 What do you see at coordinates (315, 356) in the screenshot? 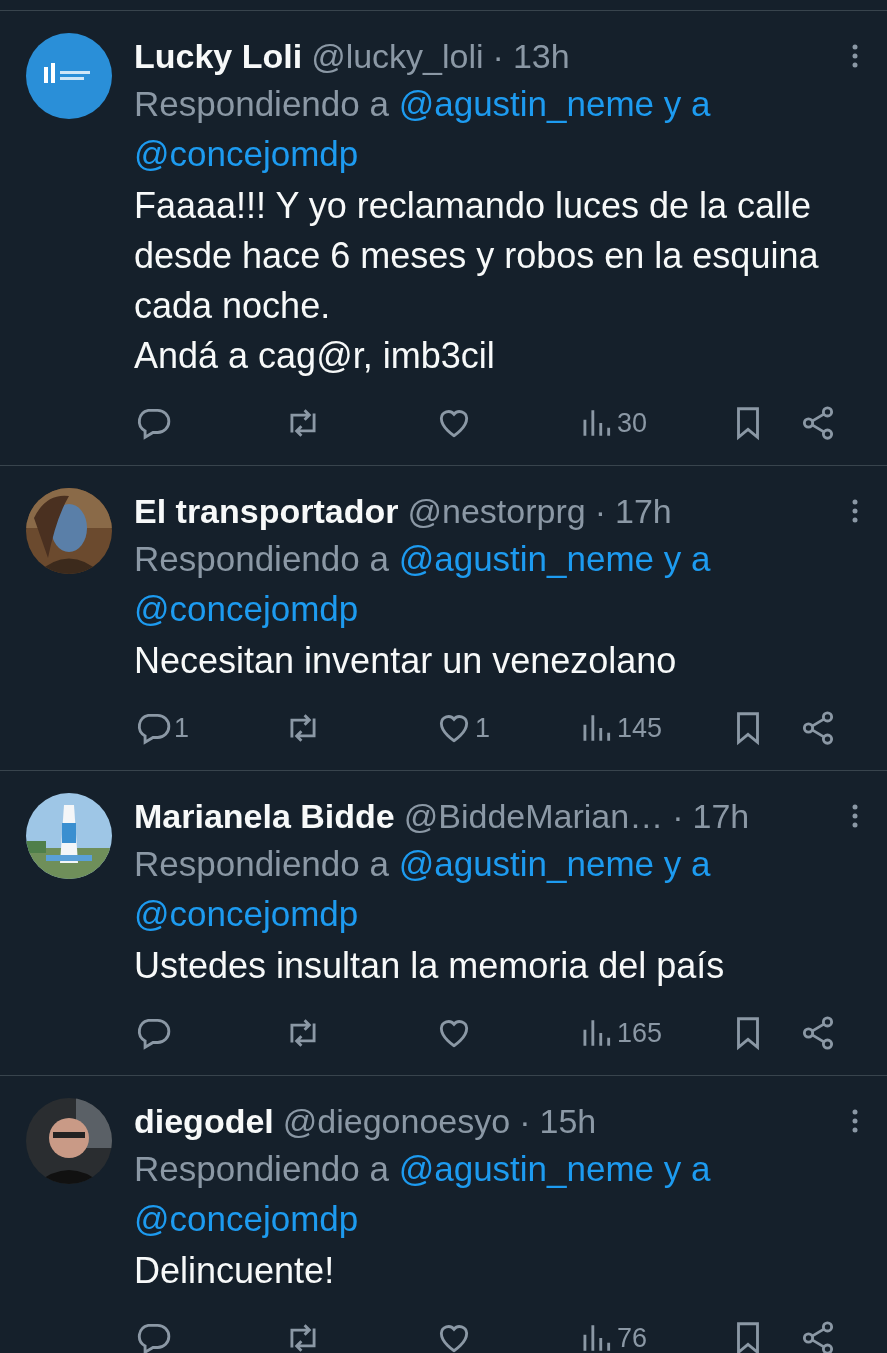
I see `reply-text: Andá a cag@r, imb3cil` at bounding box center [315, 356].